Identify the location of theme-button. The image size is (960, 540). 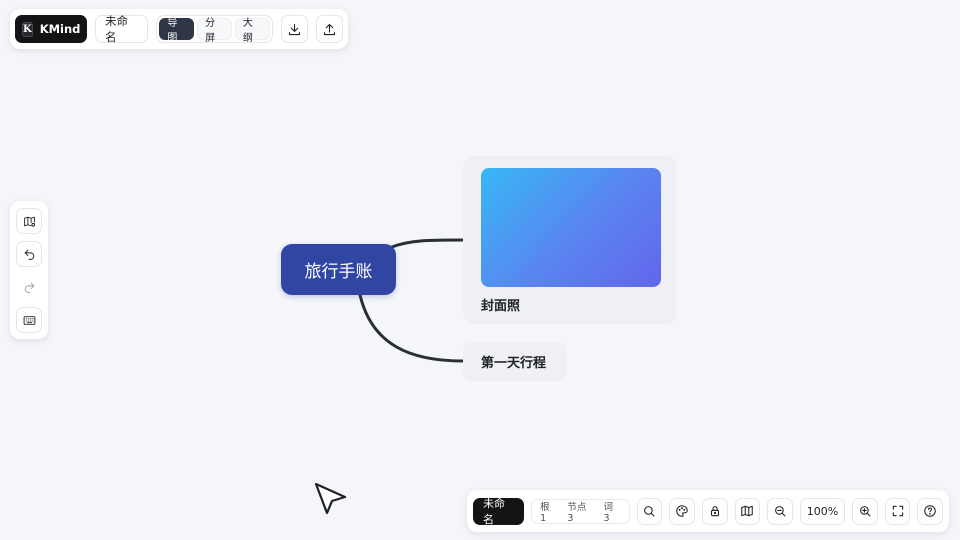
(682, 511).